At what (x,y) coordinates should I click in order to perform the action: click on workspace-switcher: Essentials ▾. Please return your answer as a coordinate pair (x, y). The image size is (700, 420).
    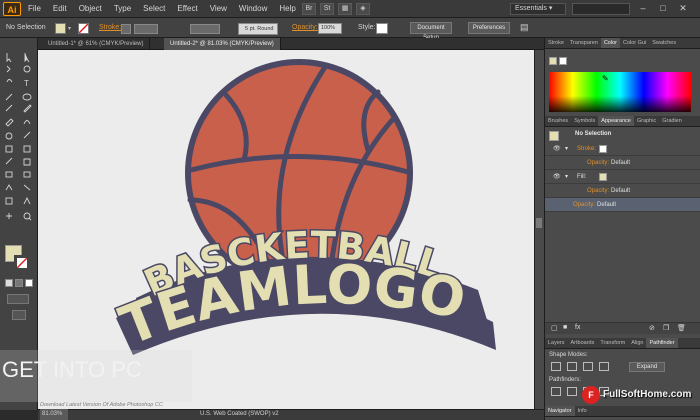
    Looking at the image, I should click on (538, 9).